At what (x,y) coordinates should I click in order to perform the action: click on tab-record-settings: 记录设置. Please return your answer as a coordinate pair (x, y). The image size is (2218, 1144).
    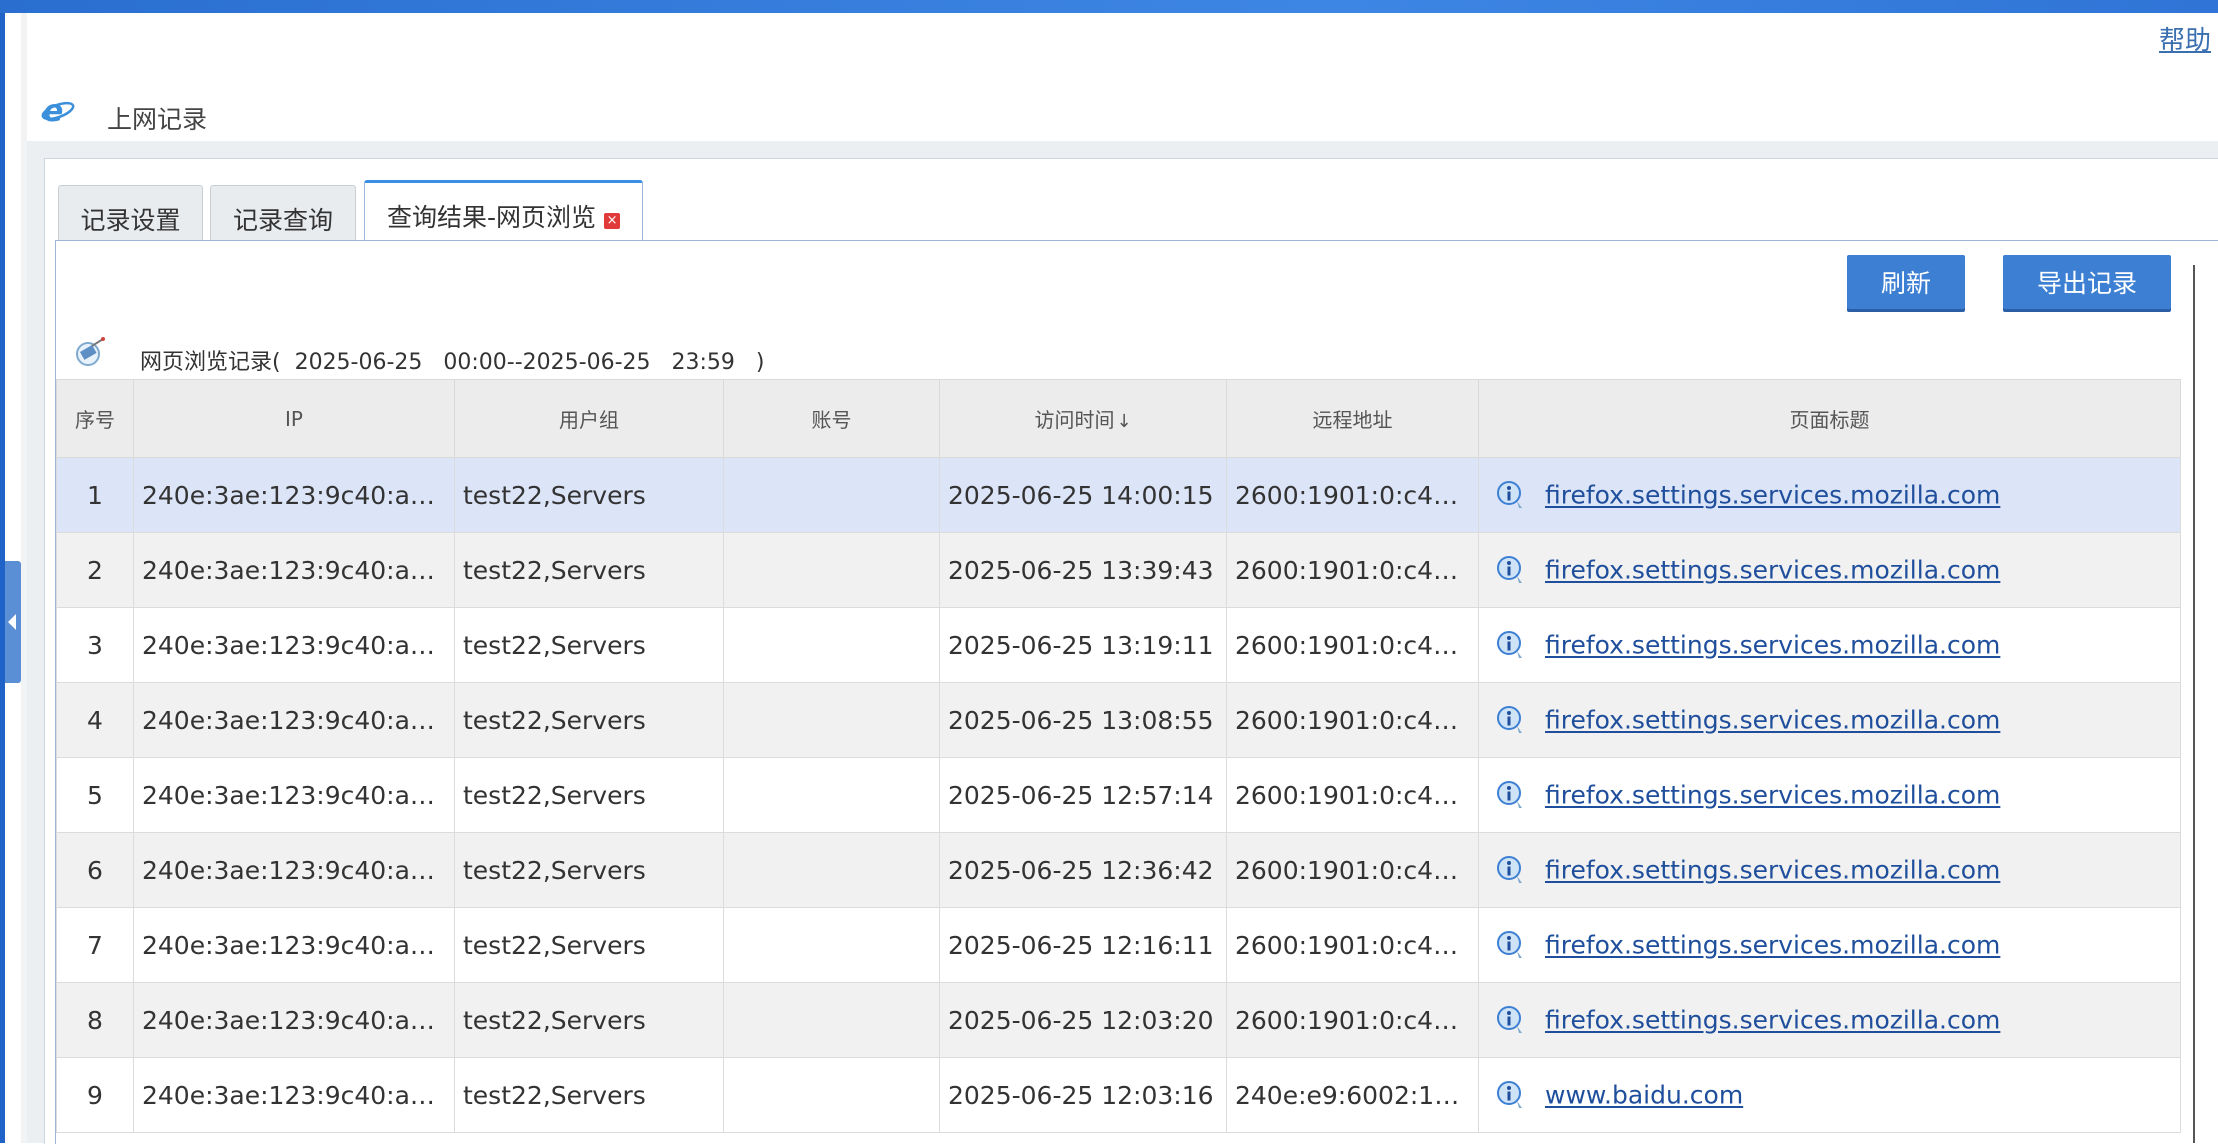
    Looking at the image, I should click on (130, 213).